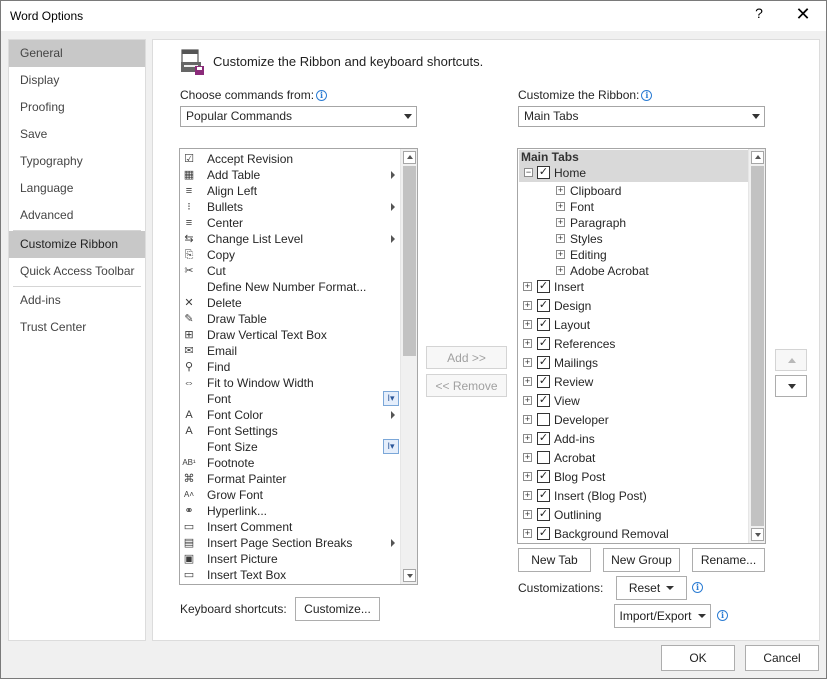 This screenshot has height=679, width=827. I want to click on ok-button: OK, so click(698, 658).